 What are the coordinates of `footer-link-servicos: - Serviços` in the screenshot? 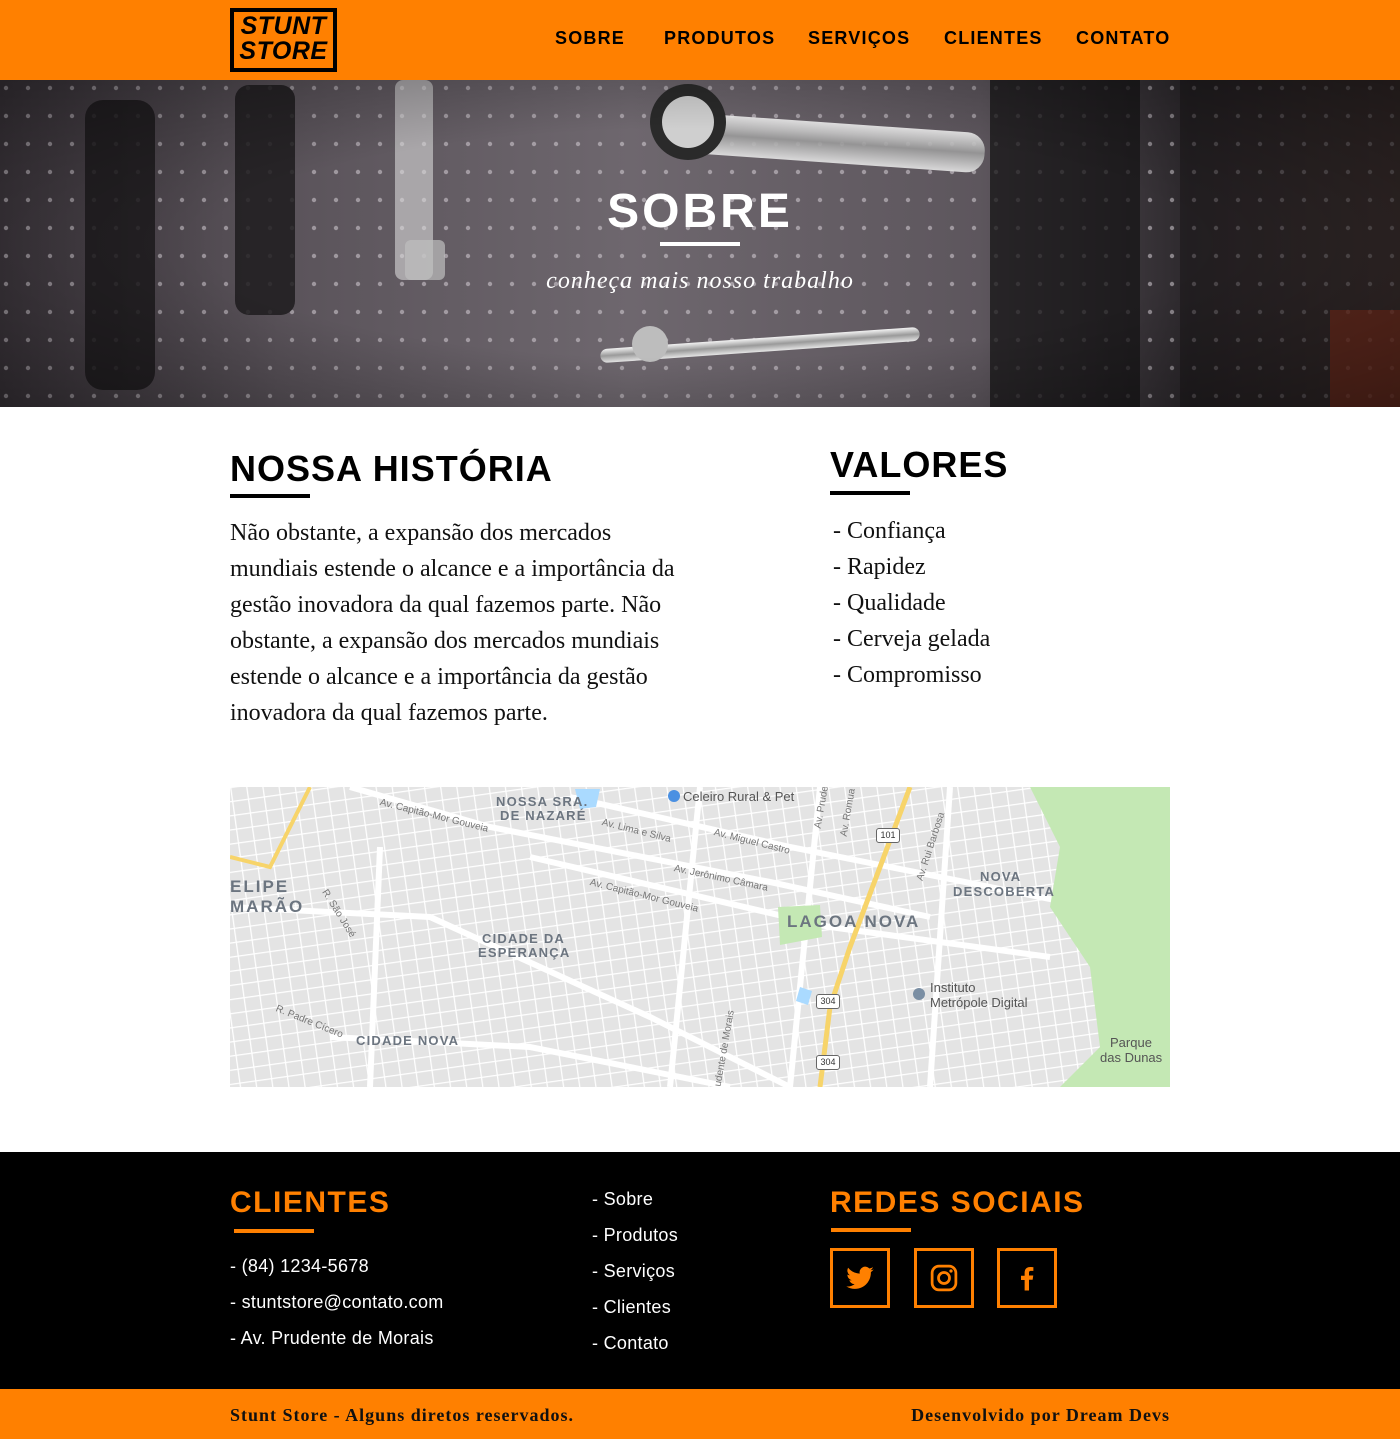 It's located at (633, 1271).